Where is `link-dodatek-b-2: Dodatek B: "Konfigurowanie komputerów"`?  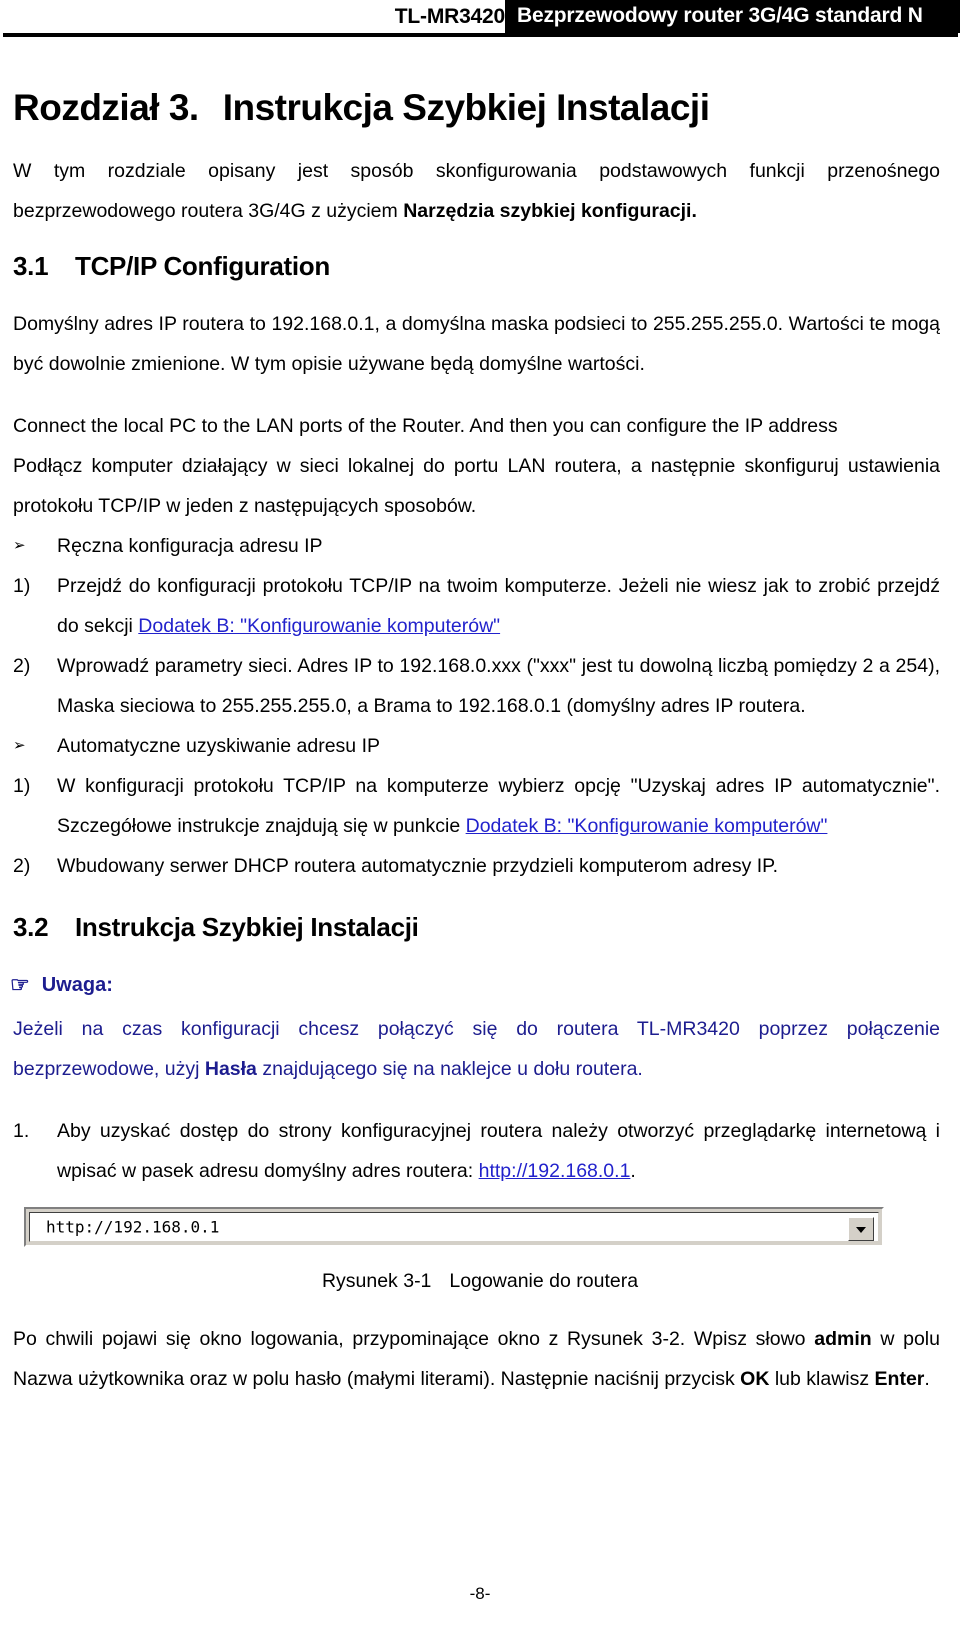
link-dodatek-b-2: Dodatek B: "Konfigurowanie komputerów" is located at coordinates (647, 826).